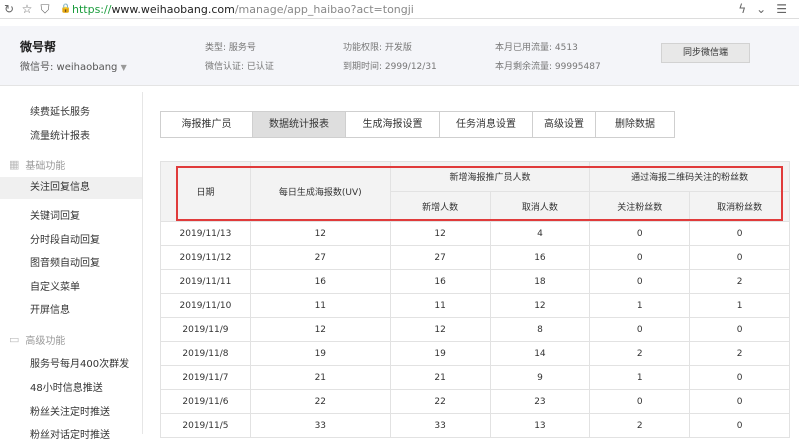 The height and width of the screenshot is (441, 799). Describe the element at coordinates (55, 285) in the screenshot. I see `sidebar-item-custom-menu: 自定义菜单` at that location.